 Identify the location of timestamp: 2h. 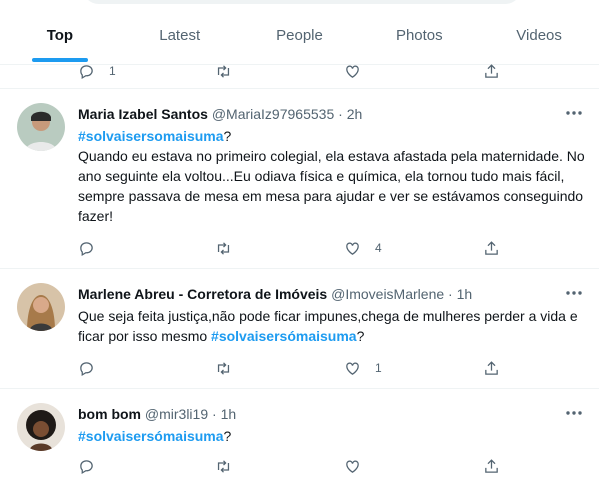
(355, 114).